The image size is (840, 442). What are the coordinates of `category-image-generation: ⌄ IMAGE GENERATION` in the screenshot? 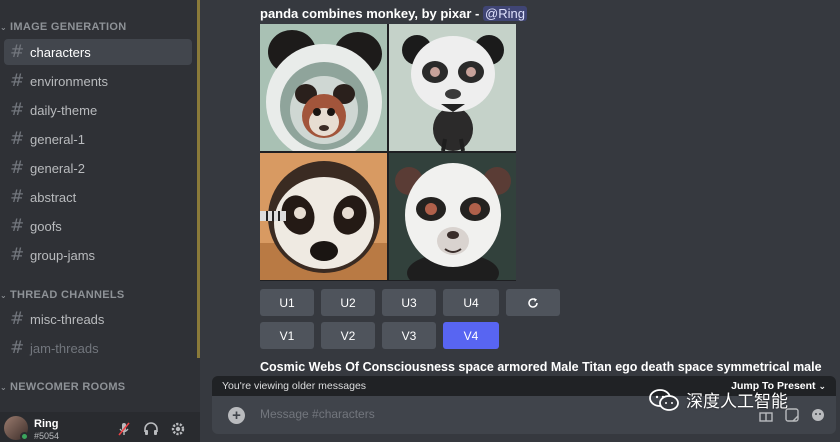 It's located at (63, 27).